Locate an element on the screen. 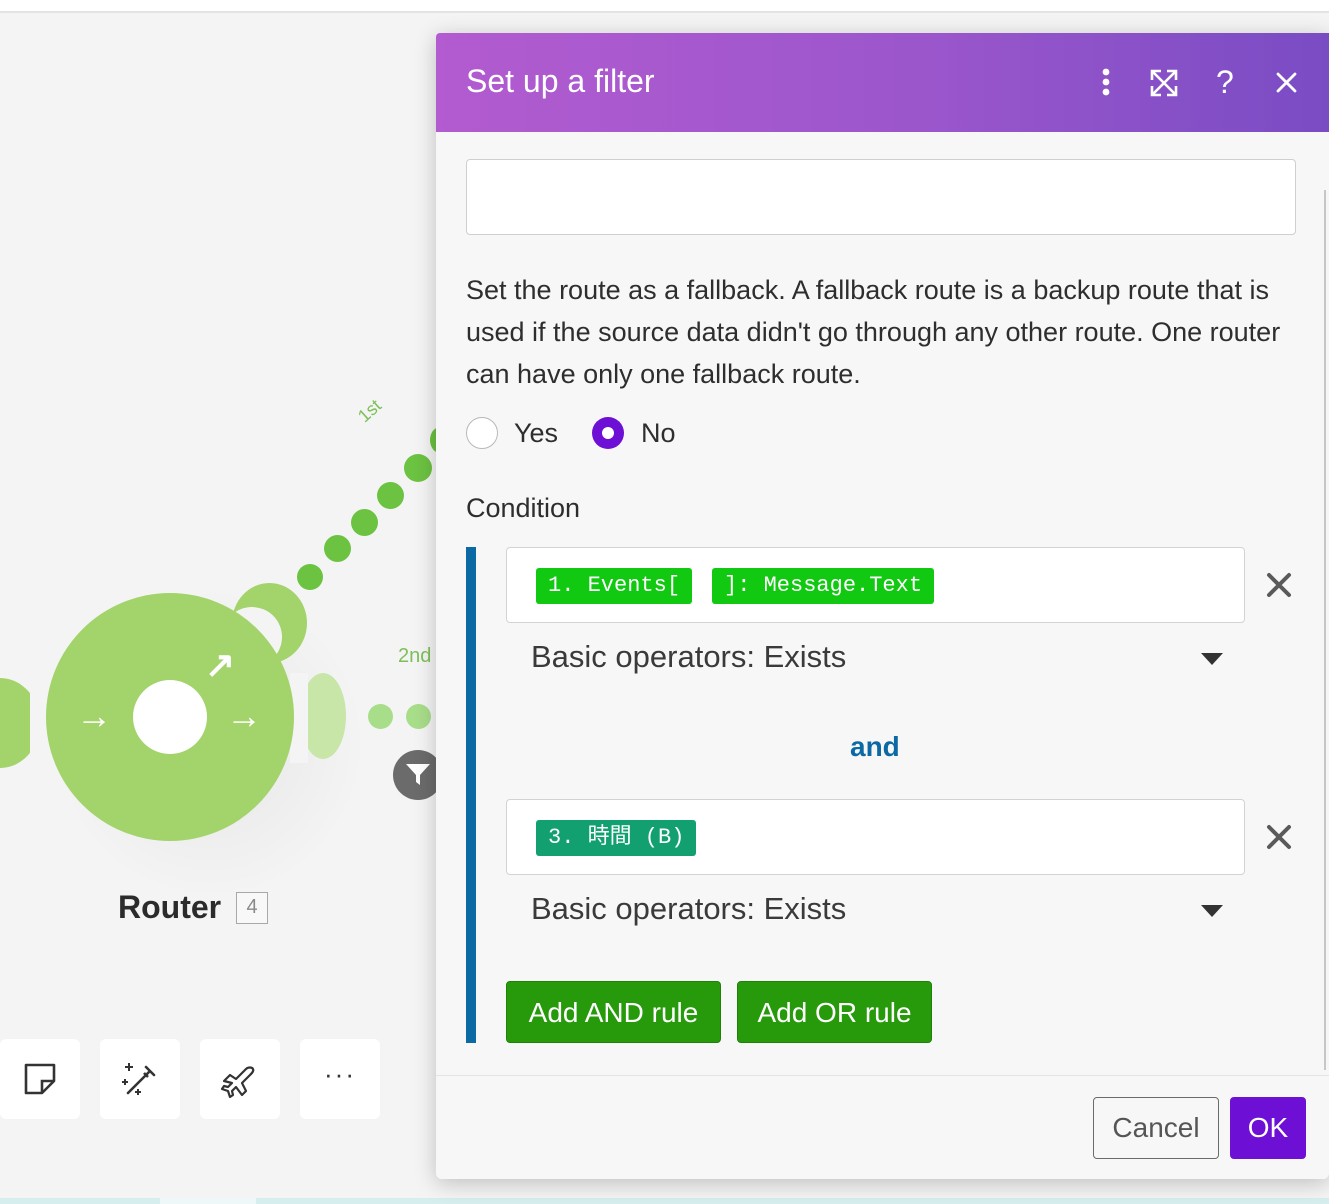  help-label: ? is located at coordinates (1225, 82).